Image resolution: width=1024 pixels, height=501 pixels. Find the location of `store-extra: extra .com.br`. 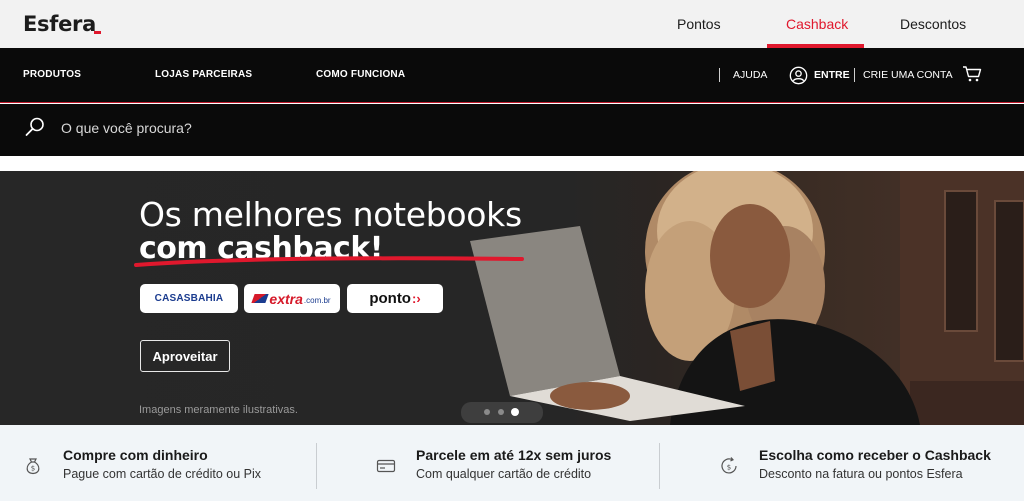

store-extra: extra .com.br is located at coordinates (292, 298).